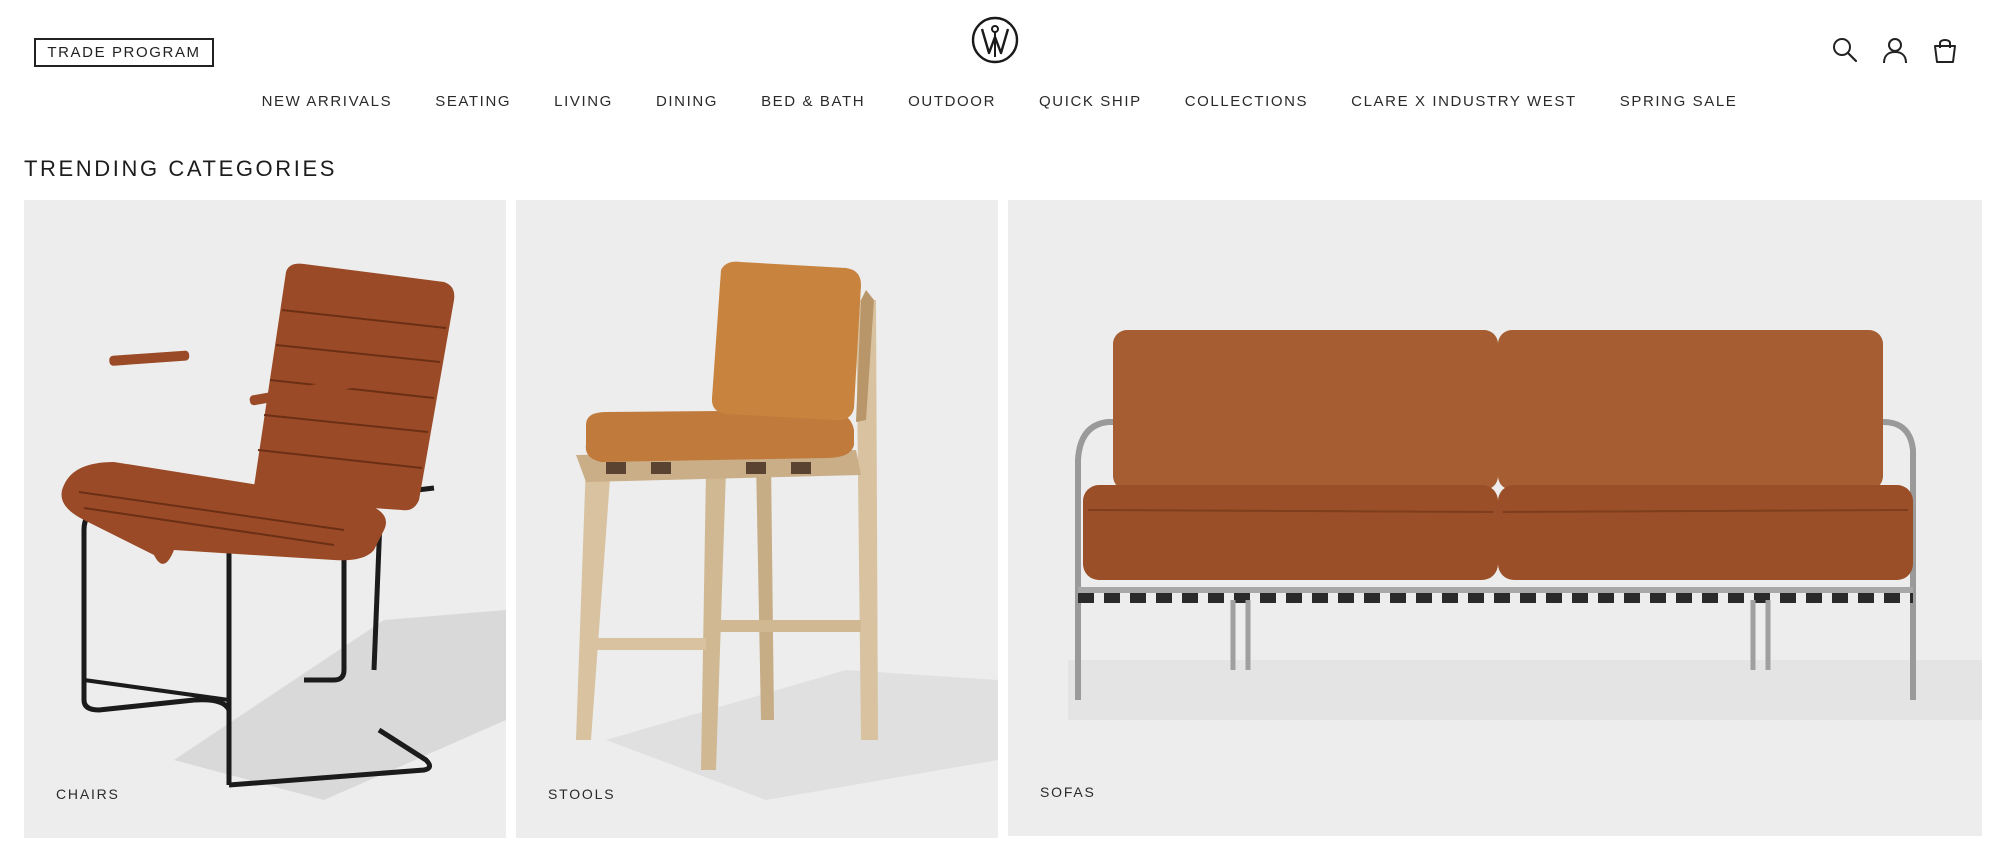  Describe the element at coordinates (1090, 102) in the screenshot. I see `nav-quick-ship: QUICK SHIP` at that location.